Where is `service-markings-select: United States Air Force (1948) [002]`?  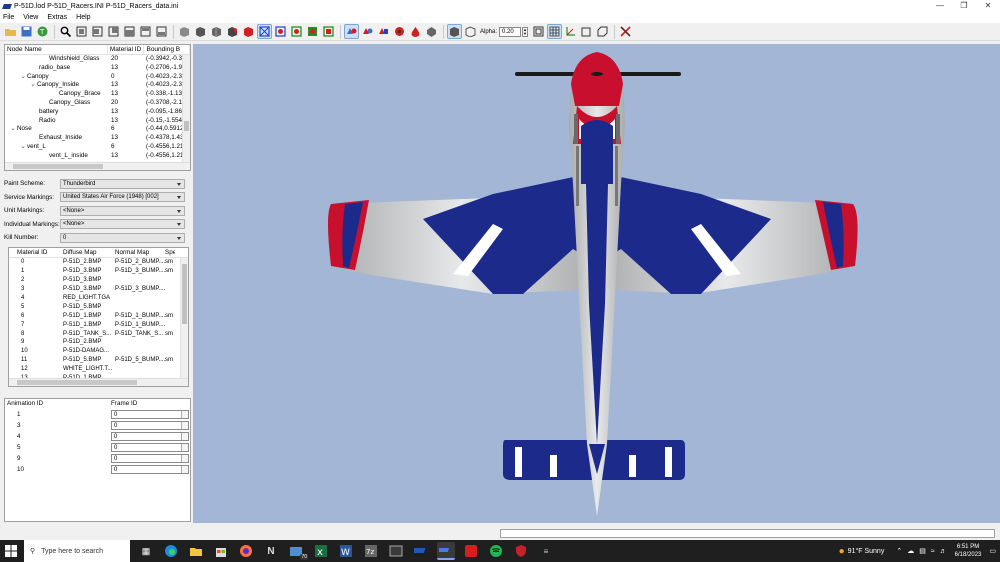 service-markings-select: United States Air Force (1948) [002] is located at coordinates (122, 197).